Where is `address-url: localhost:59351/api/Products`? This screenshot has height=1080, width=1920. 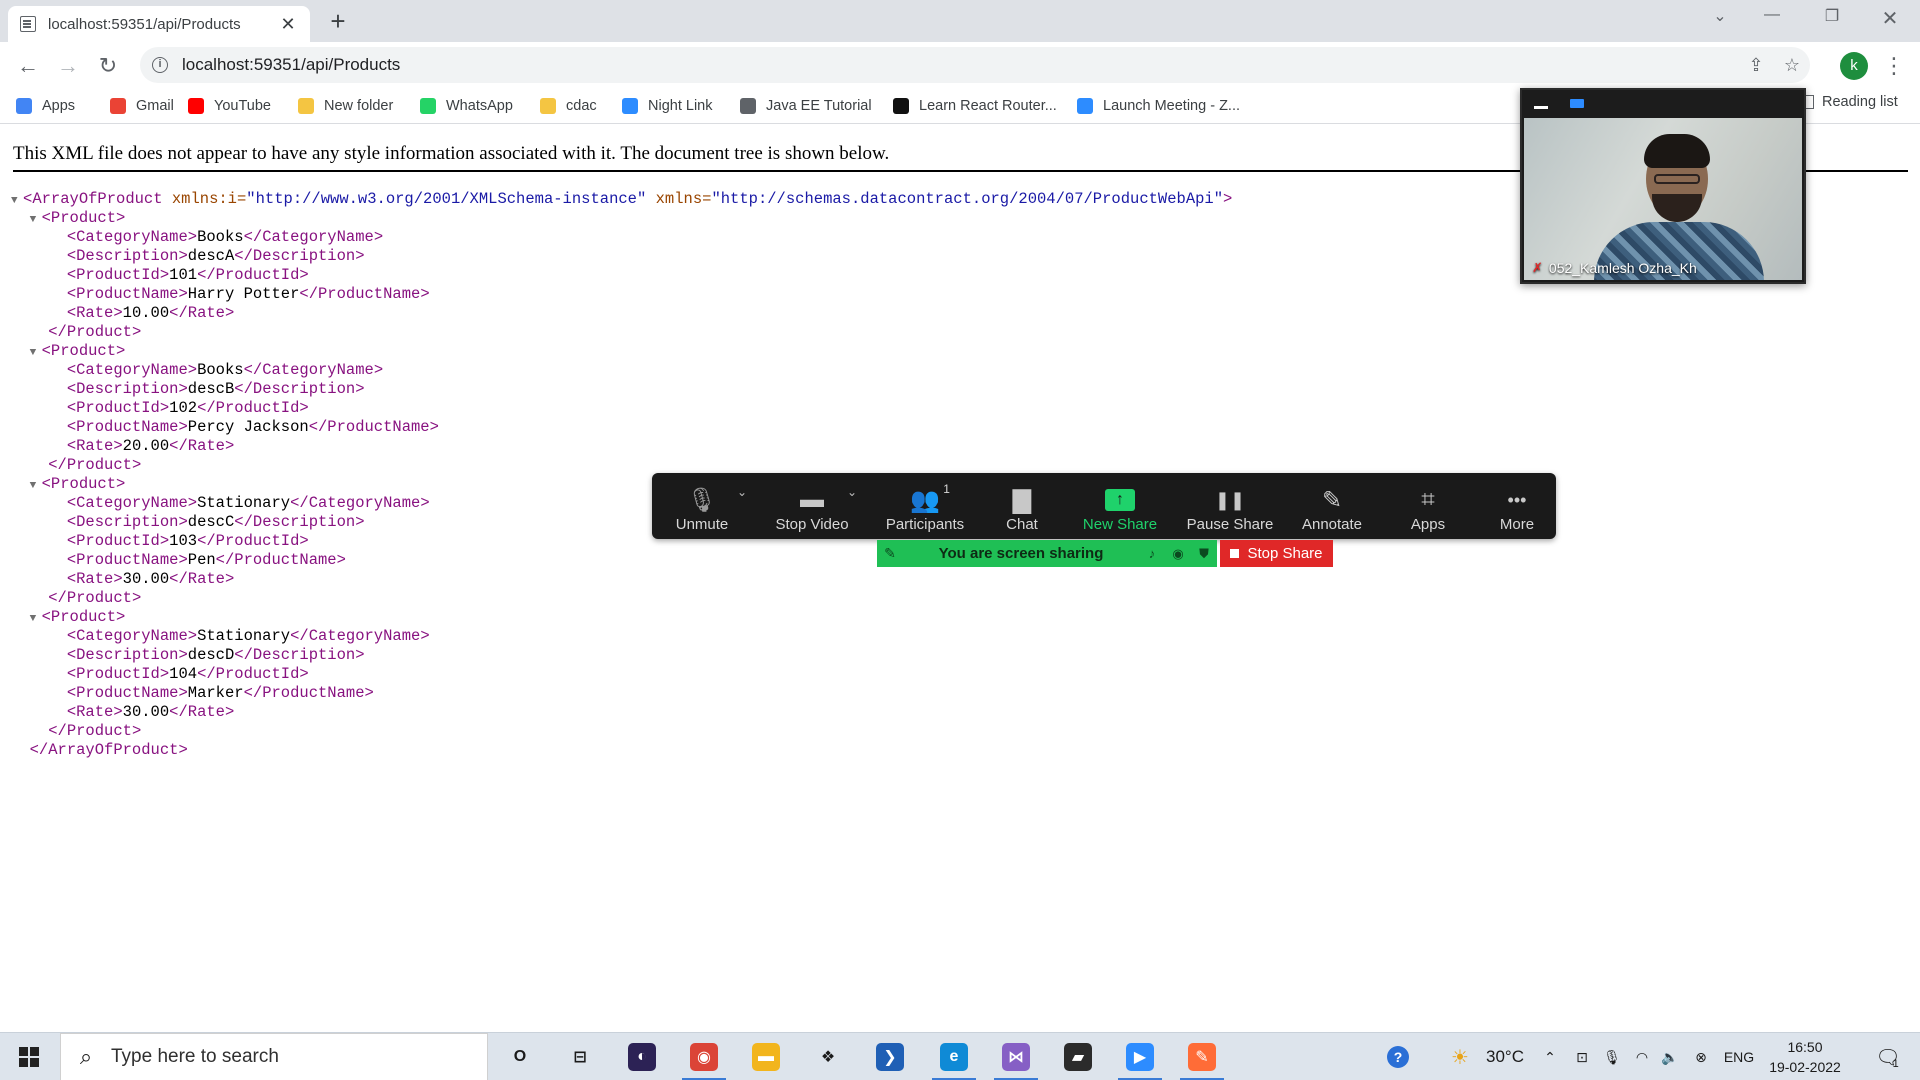
address-url: localhost:59351/api/Products is located at coordinates (960, 65).